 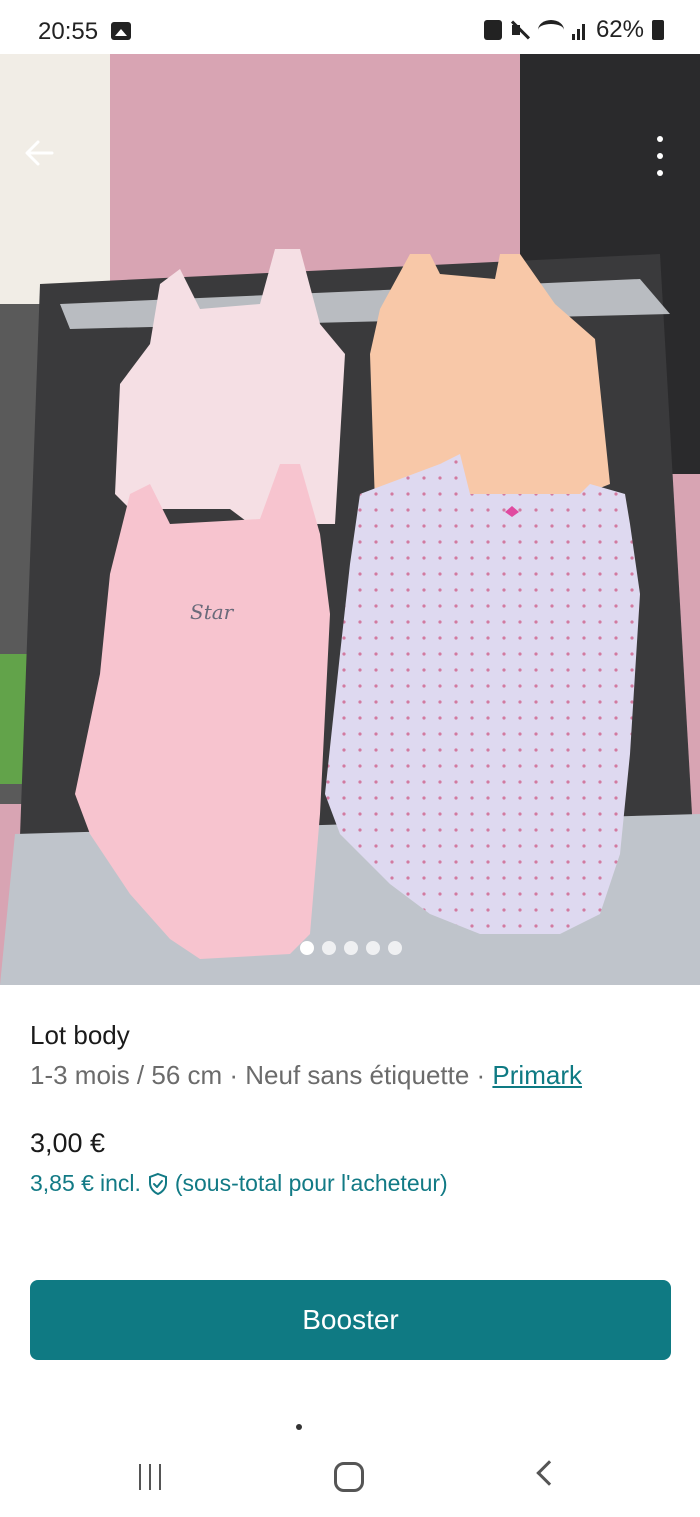 What do you see at coordinates (80, 1035) in the screenshot?
I see `listing-title: Lot body` at bounding box center [80, 1035].